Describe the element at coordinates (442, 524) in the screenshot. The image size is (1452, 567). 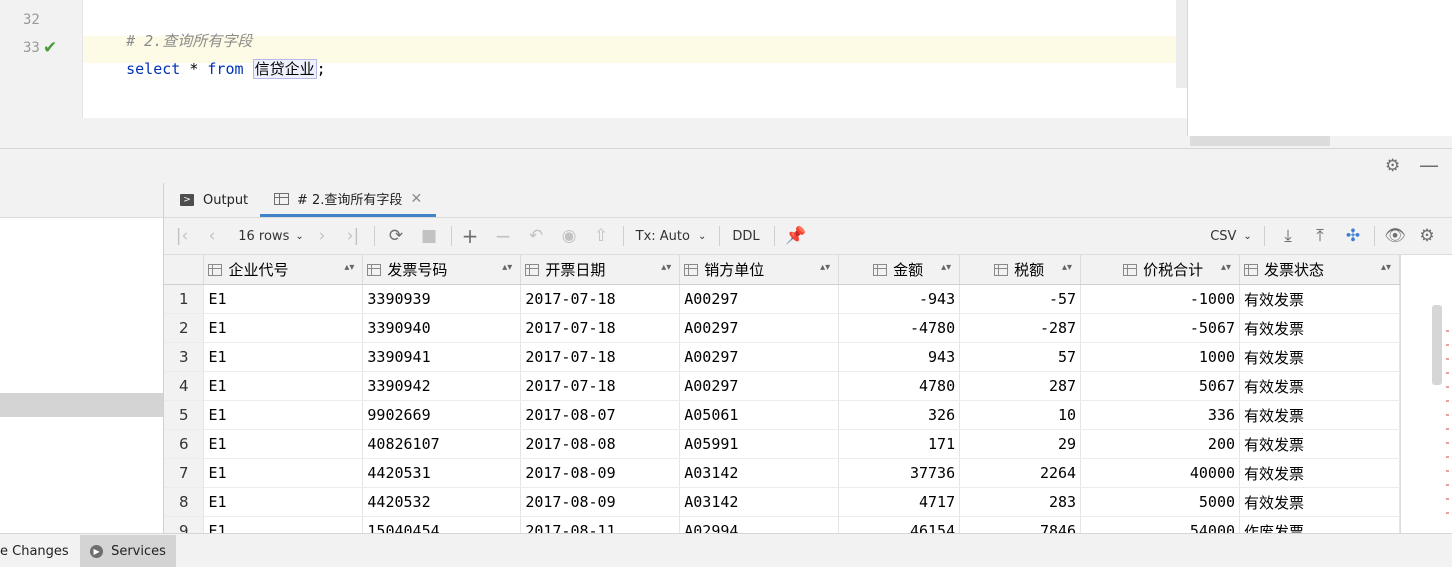
I see `table-cell: 15040454` at that location.